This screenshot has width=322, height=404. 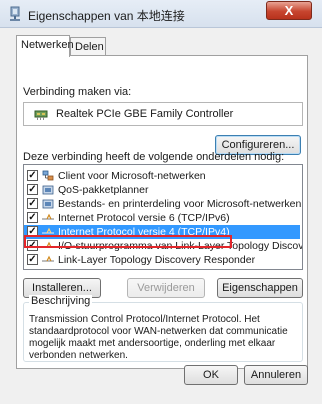 What do you see at coordinates (78, 355) in the screenshot?
I see `description-line: verbonden netwerken.` at bounding box center [78, 355].